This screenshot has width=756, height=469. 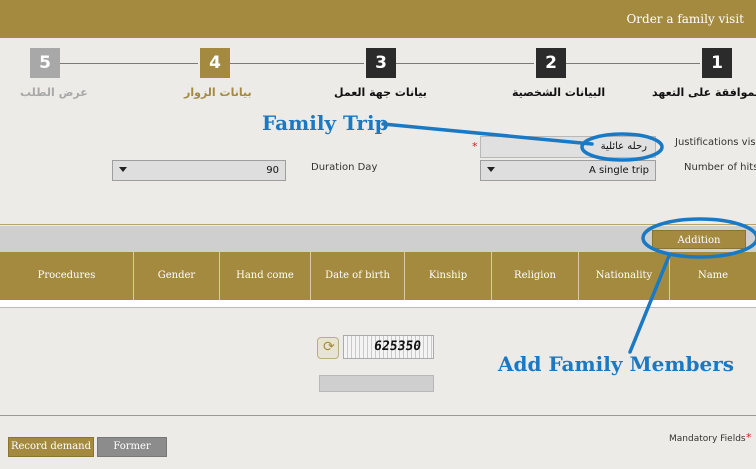 What do you see at coordinates (616, 364) in the screenshot?
I see `add-family-members-annotation: Add Family Members` at bounding box center [616, 364].